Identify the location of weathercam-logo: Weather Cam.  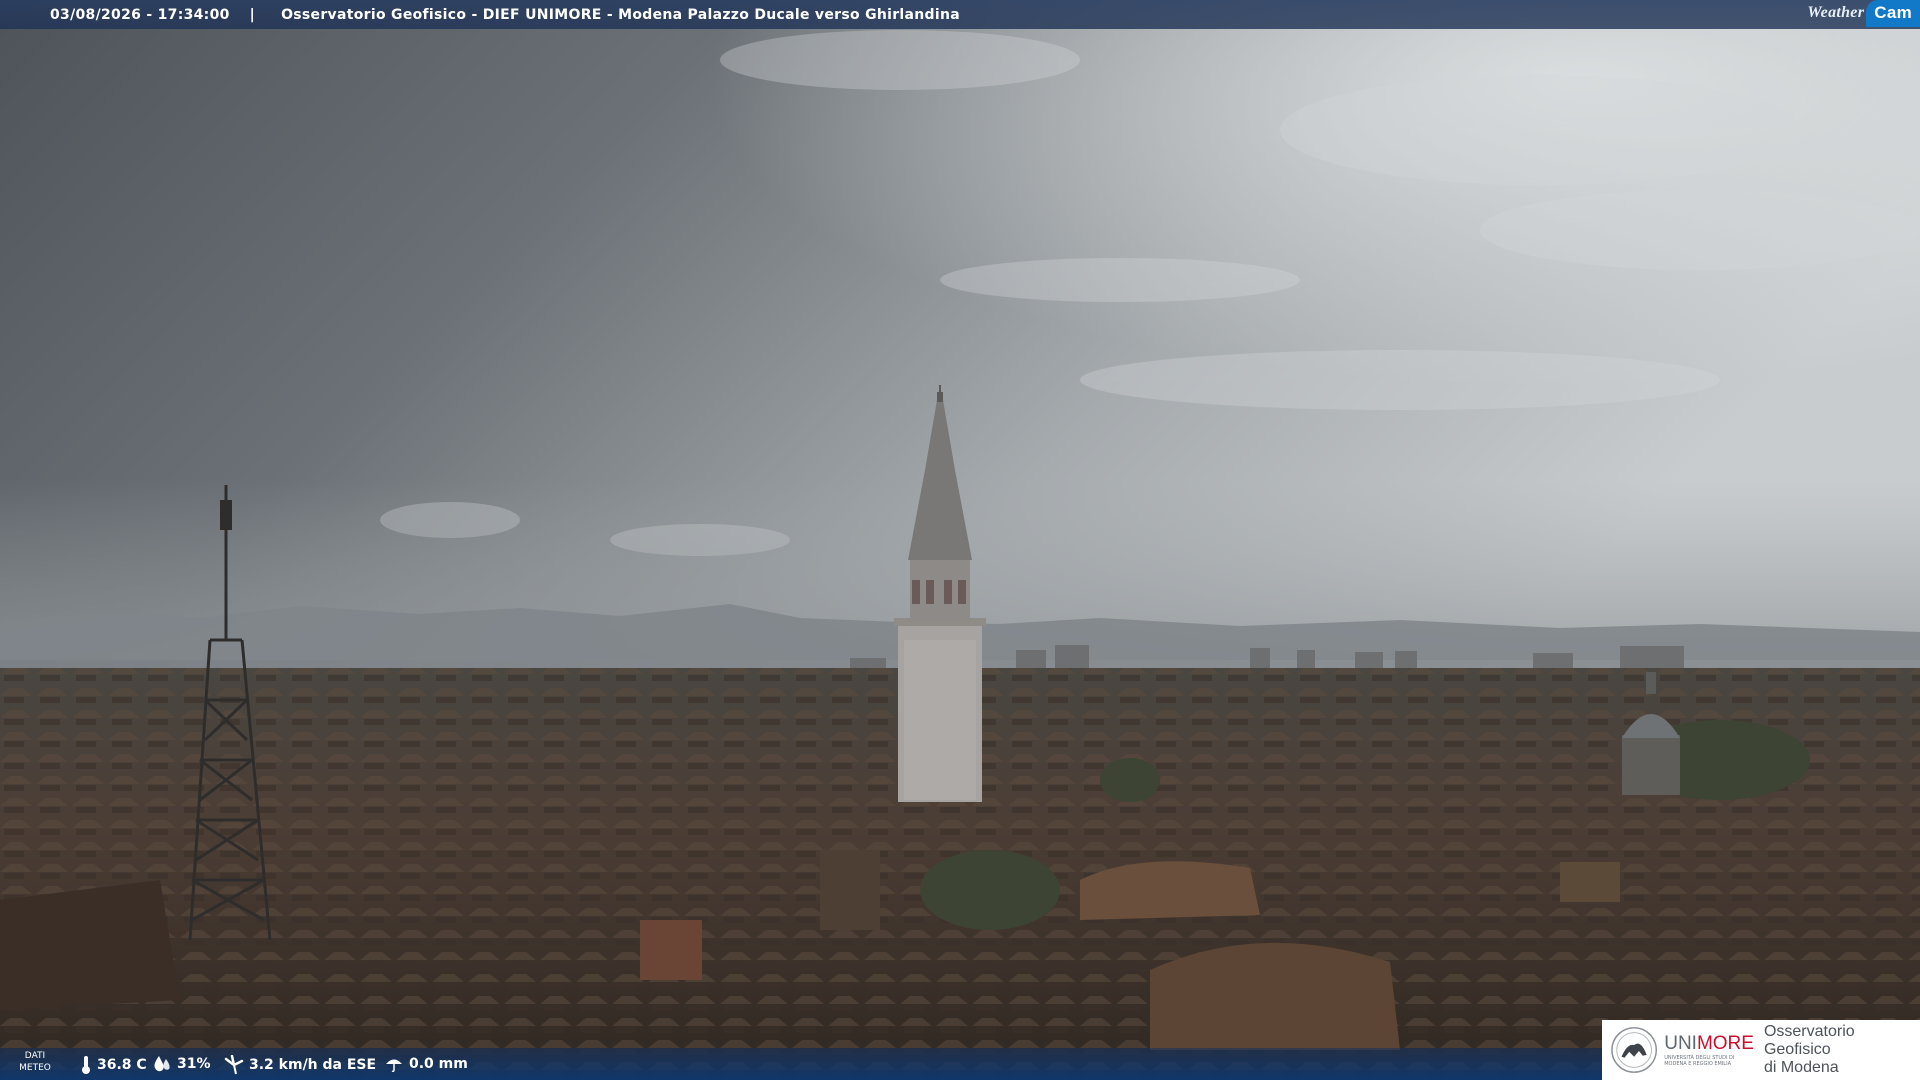
(1860, 13).